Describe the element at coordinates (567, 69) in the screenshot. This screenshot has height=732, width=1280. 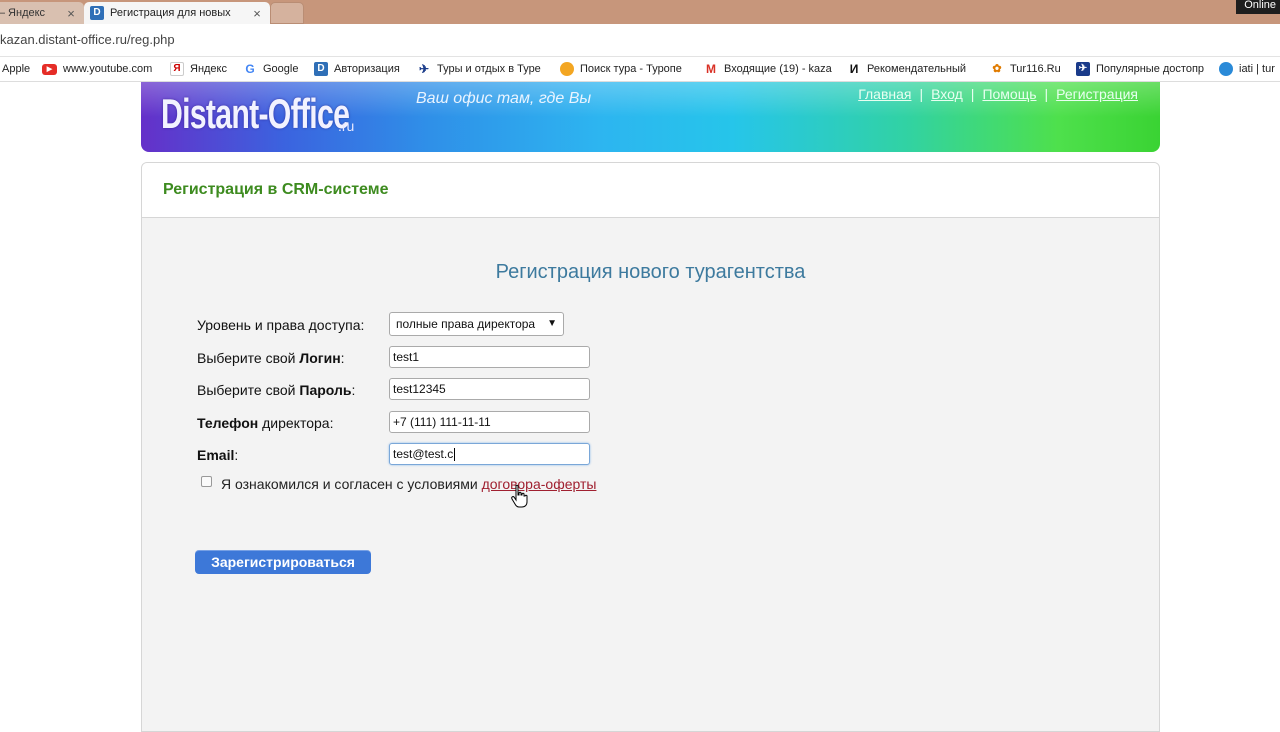
I see `globe-icon` at that location.